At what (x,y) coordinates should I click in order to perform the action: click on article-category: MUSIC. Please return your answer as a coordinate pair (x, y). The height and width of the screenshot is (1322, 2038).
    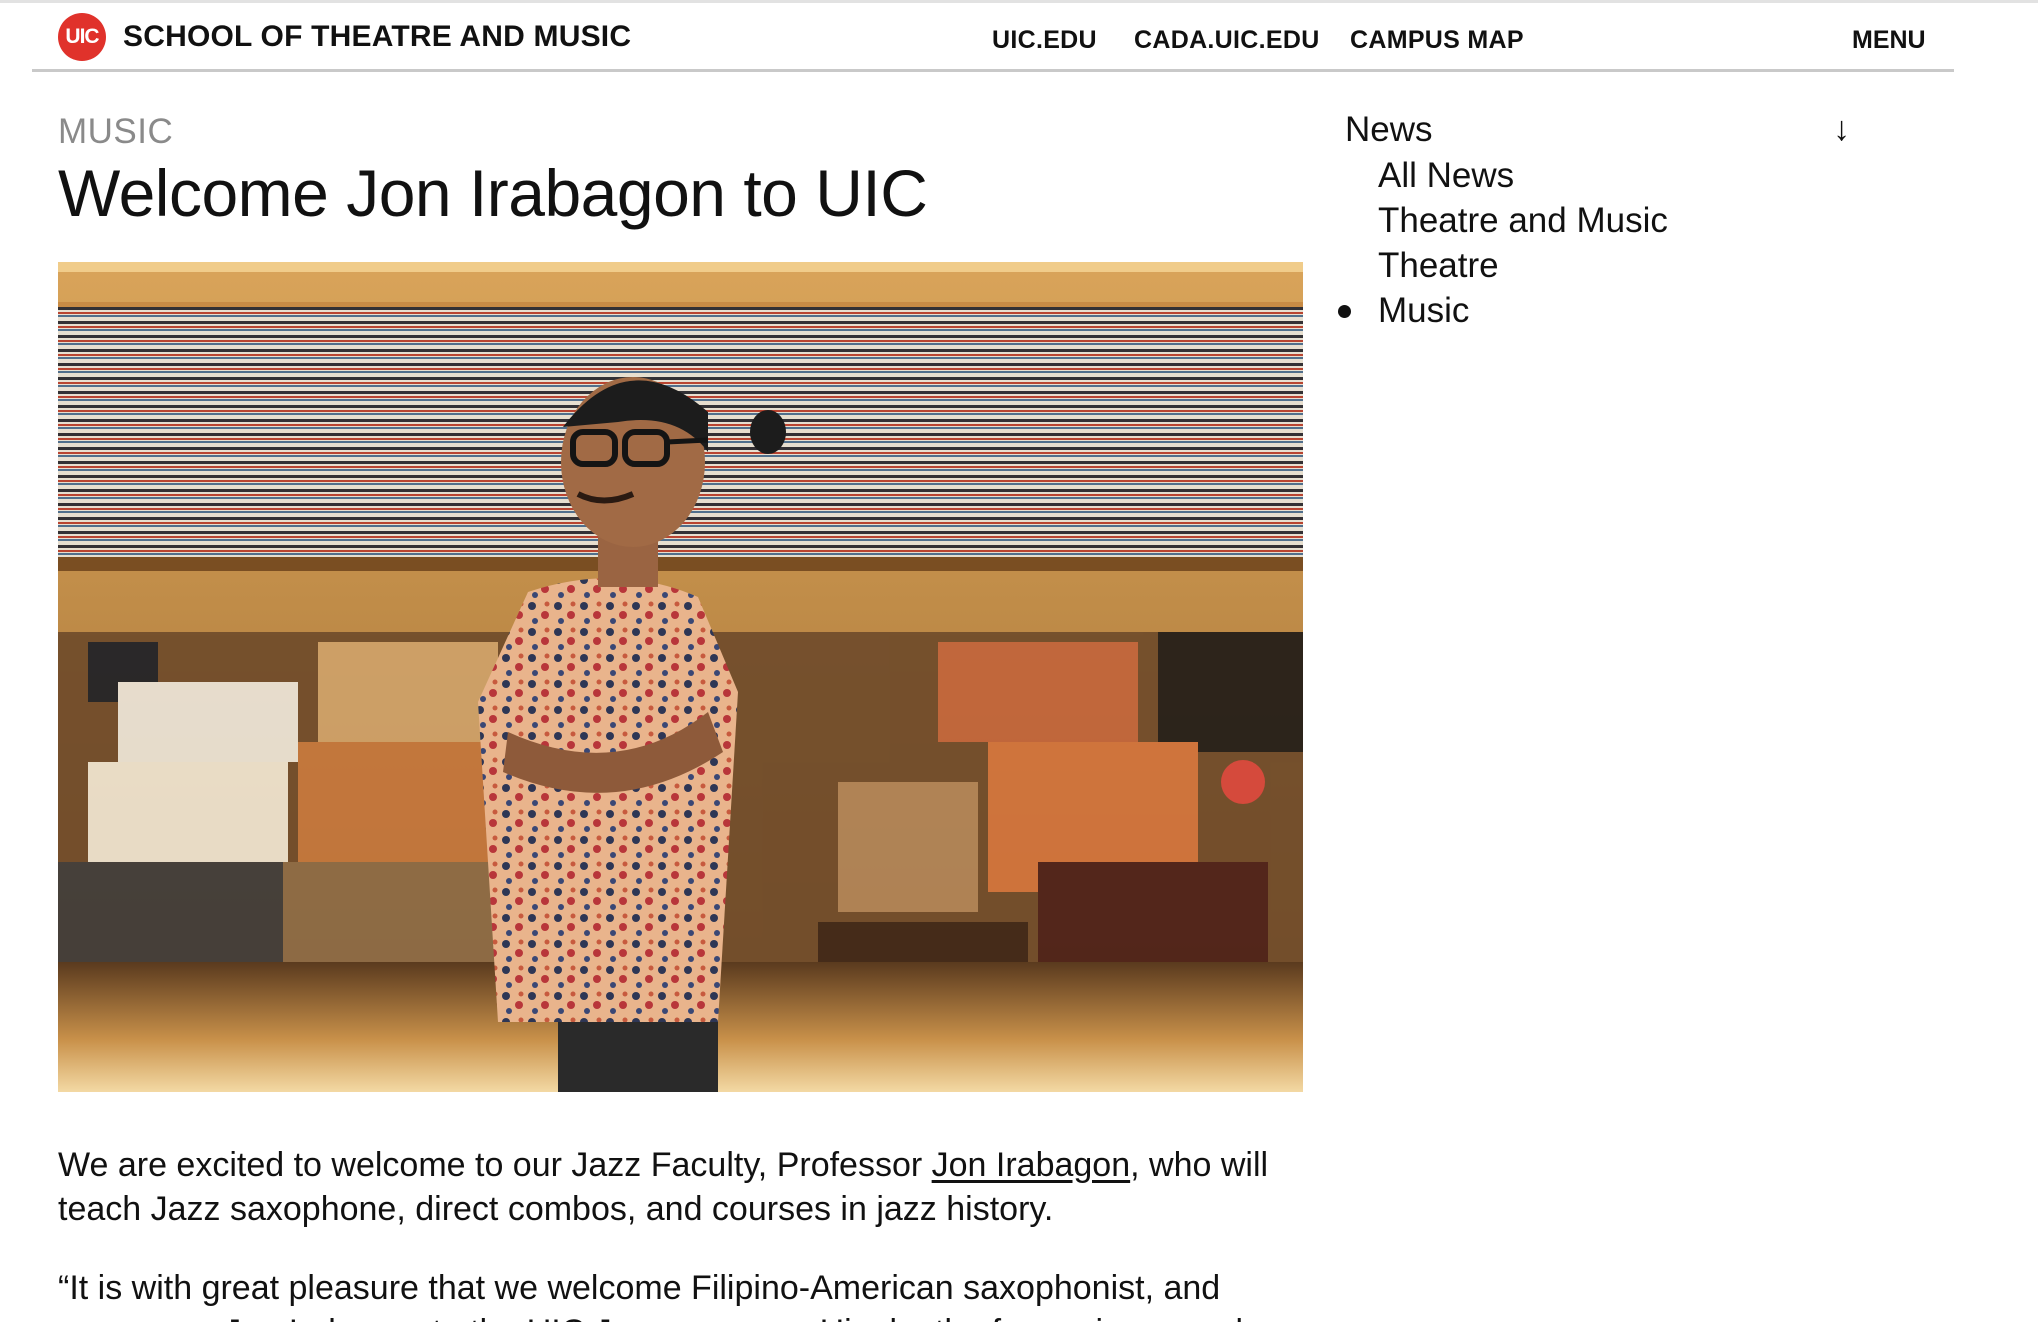
    Looking at the image, I should click on (116, 131).